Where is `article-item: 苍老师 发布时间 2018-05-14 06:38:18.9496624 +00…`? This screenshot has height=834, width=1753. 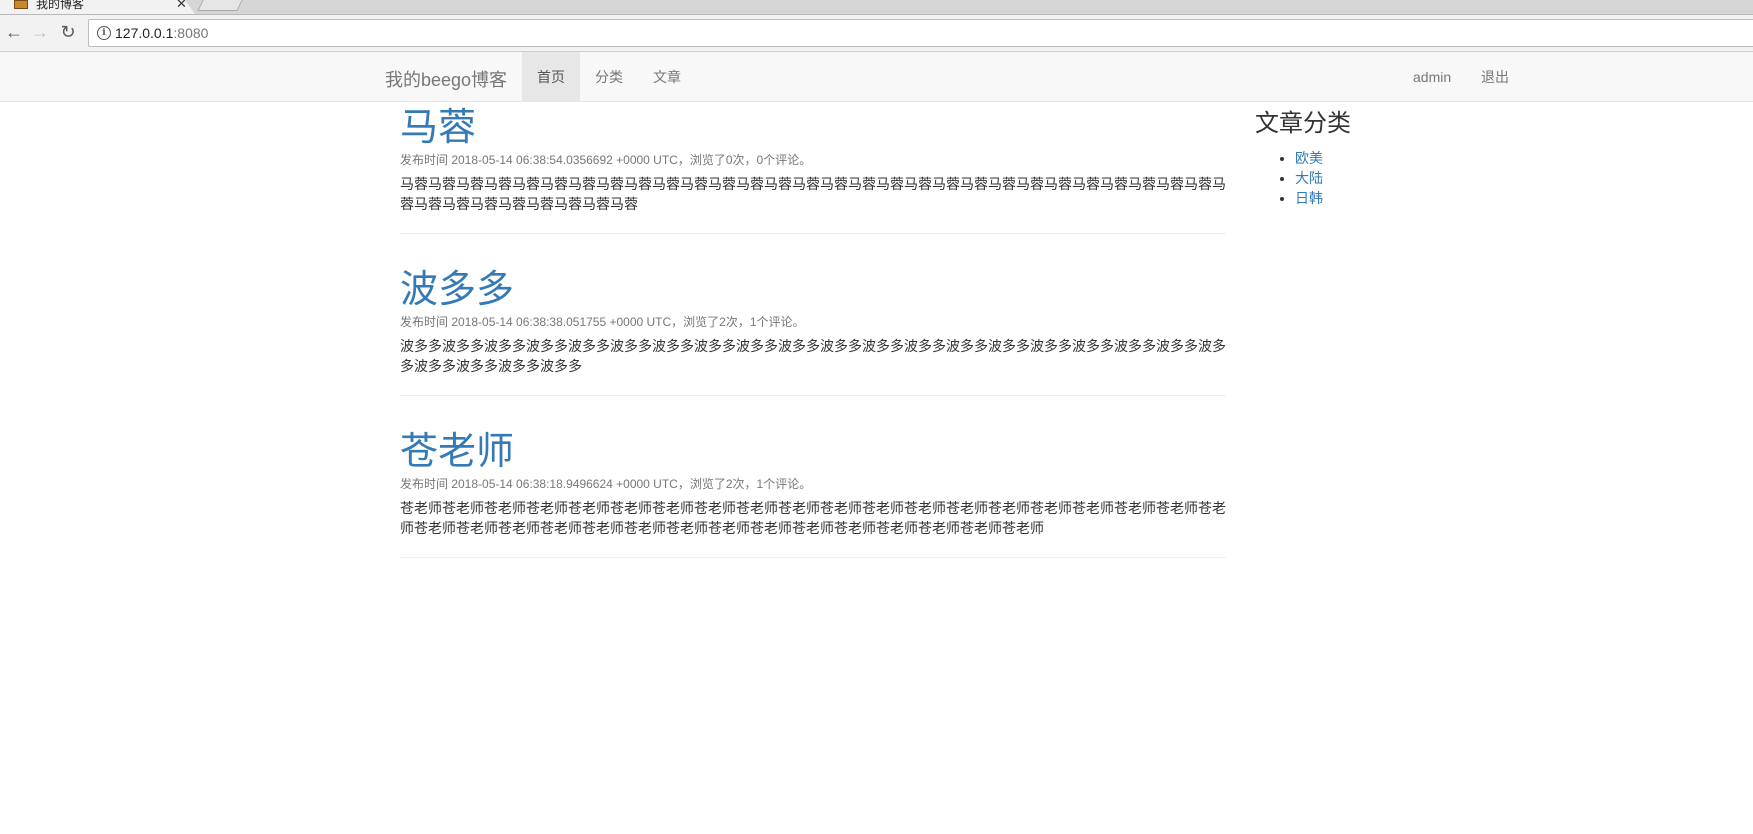 article-item: 苍老师 发布时间 2018-05-14 06:38:18.9496624 +00… is located at coordinates (813, 494).